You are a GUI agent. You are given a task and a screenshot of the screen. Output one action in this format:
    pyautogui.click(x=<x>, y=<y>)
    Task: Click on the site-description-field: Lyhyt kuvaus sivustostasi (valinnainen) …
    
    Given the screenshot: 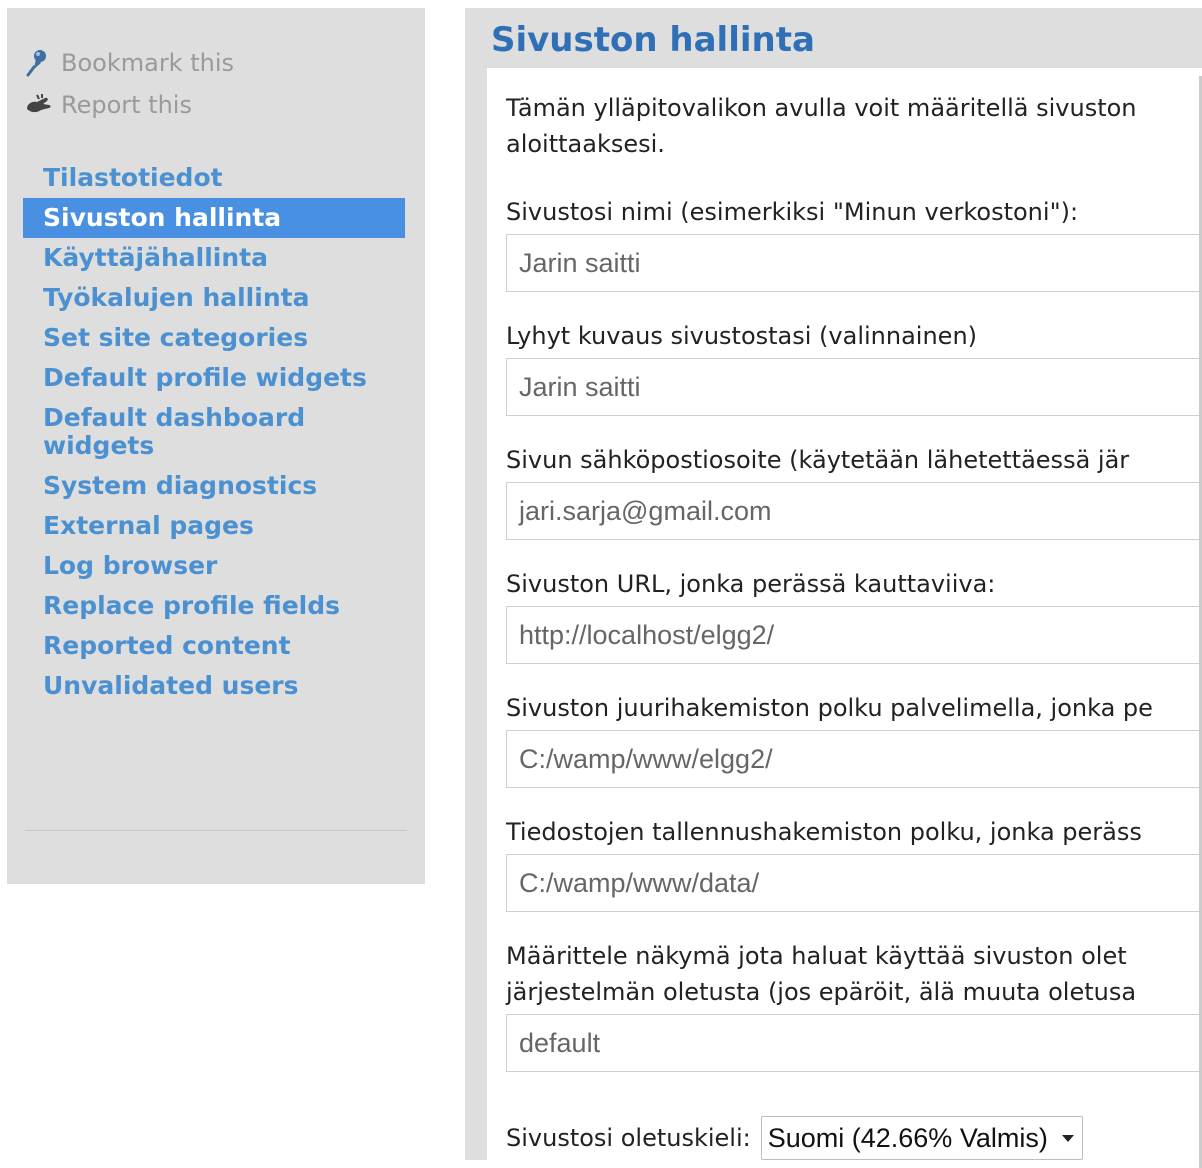 What is the action you would take?
    pyautogui.click(x=854, y=367)
    